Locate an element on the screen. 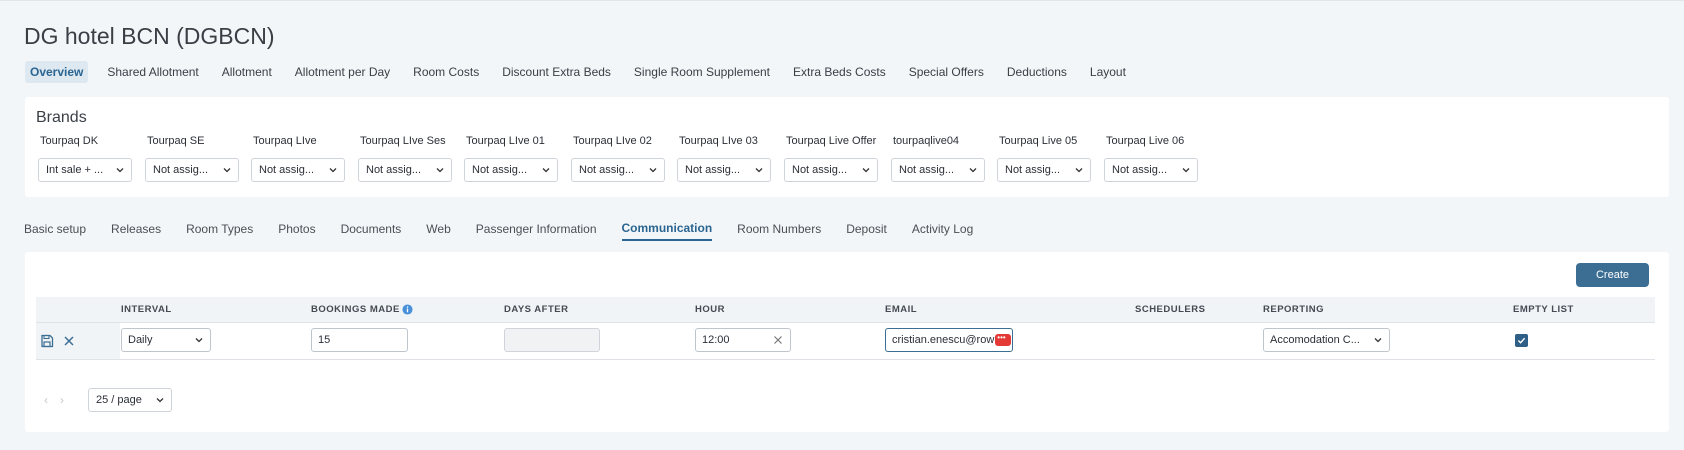  tab-room-costs: Room Costs is located at coordinates (446, 72).